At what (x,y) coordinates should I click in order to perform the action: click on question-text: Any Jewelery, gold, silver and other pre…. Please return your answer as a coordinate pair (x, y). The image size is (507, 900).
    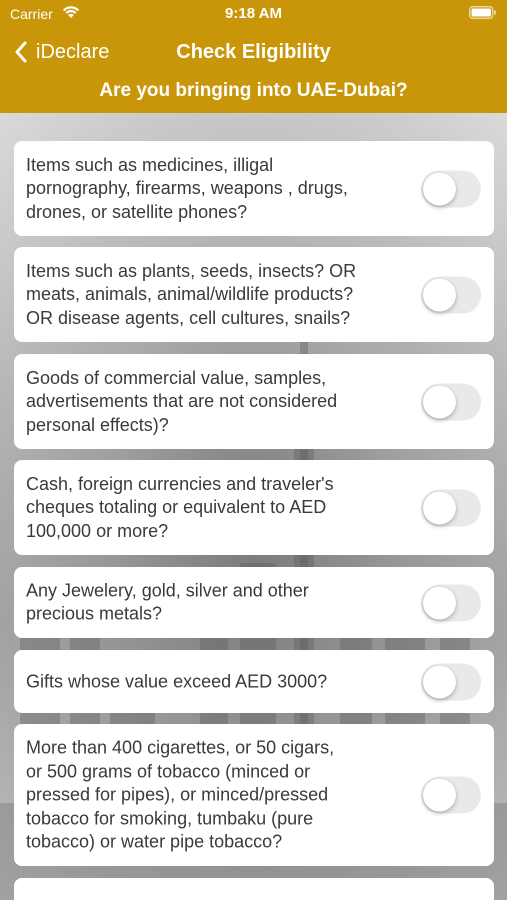
    Looking at the image, I should click on (167, 602).